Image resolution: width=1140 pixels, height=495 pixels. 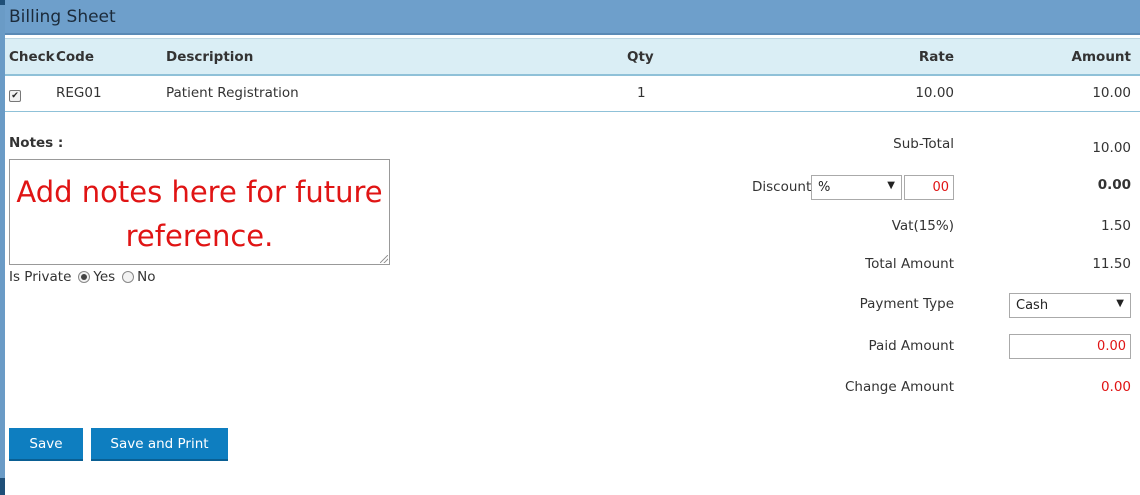 I want to click on col-description-header: Description, so click(x=210, y=57).